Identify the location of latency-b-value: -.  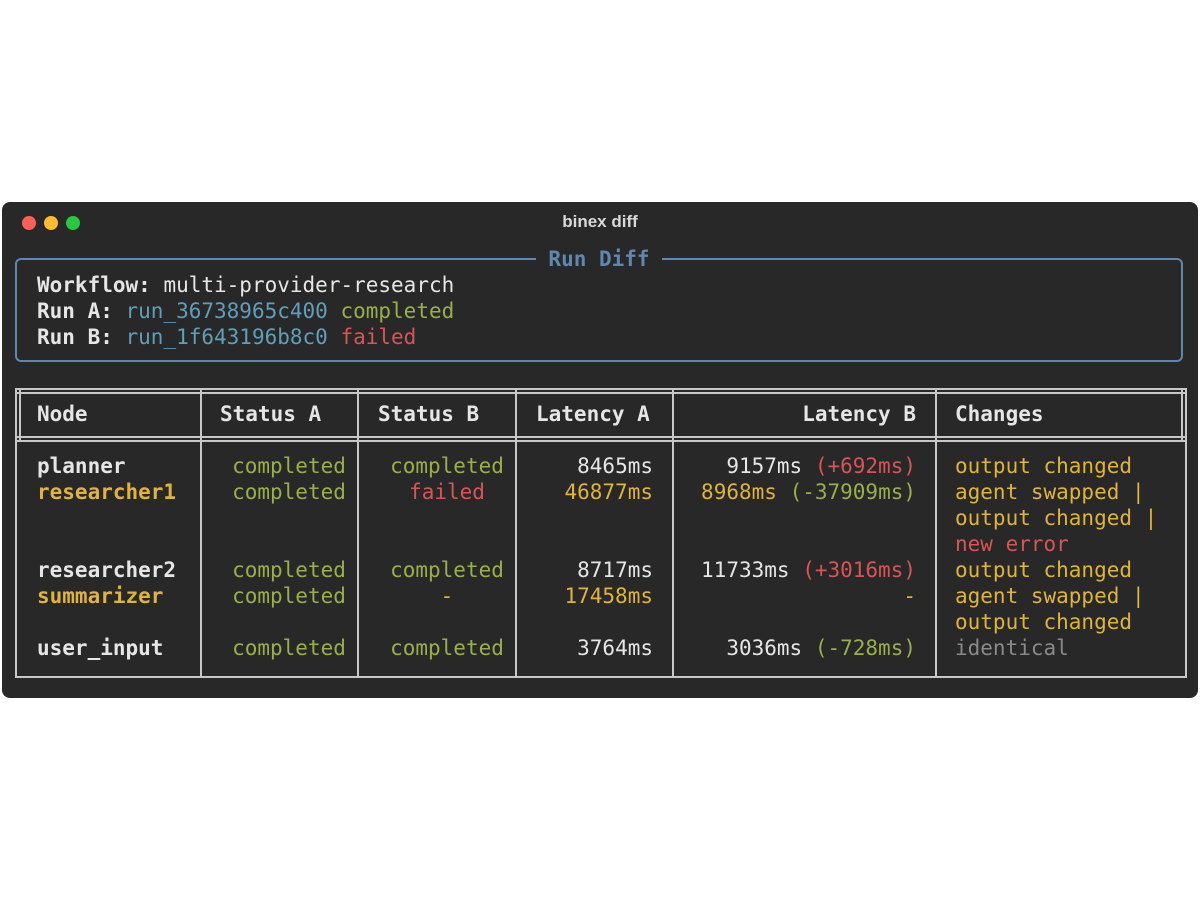
(909, 596).